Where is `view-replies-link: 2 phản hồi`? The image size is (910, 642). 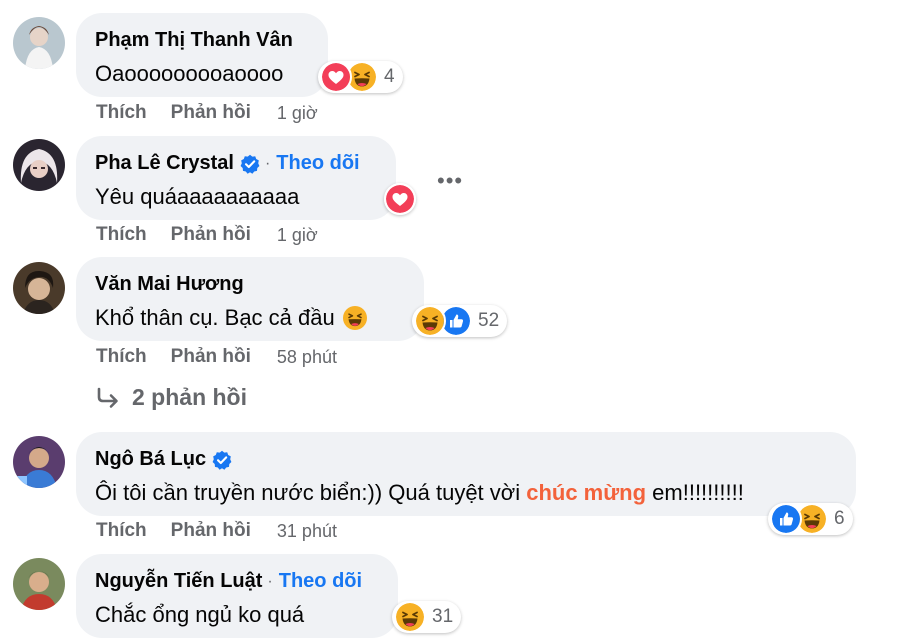
view-replies-link: 2 phản hồi is located at coordinates (171, 397).